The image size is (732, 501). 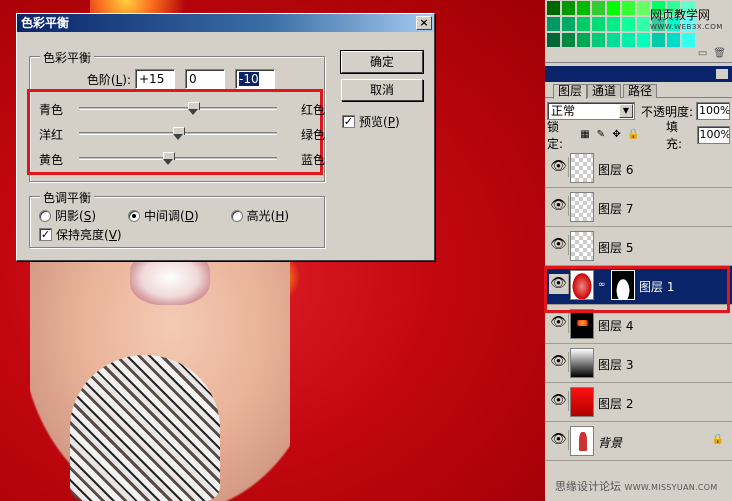 I want to click on preview-checkbox: ✓ 预览(P), so click(x=371, y=121).